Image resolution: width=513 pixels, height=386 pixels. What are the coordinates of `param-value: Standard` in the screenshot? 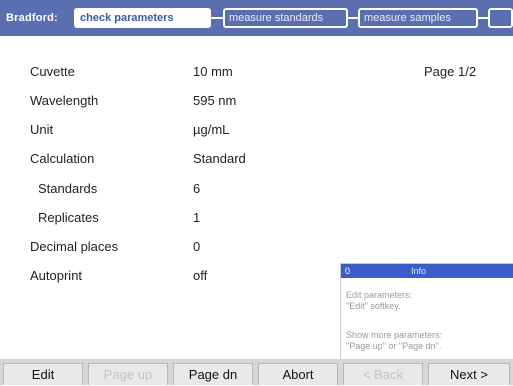 It's located at (219, 158).